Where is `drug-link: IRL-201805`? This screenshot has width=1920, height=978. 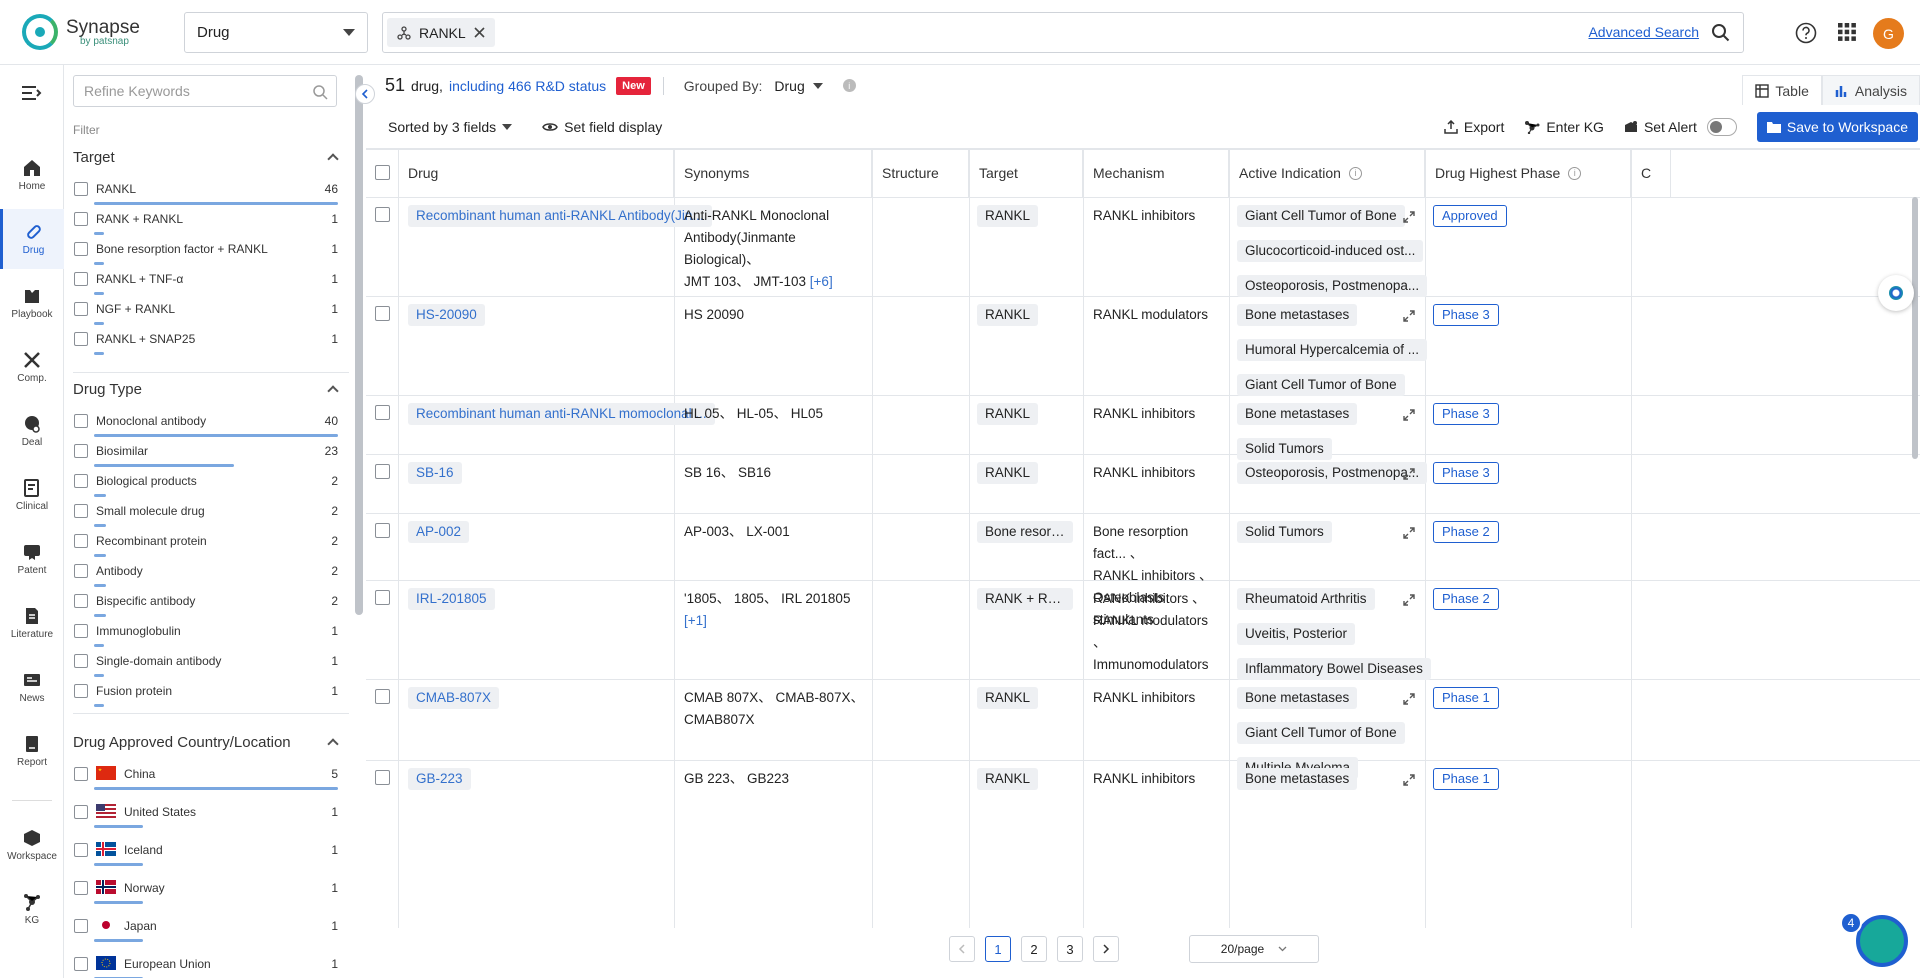
drug-link: IRL-201805 is located at coordinates (451, 599).